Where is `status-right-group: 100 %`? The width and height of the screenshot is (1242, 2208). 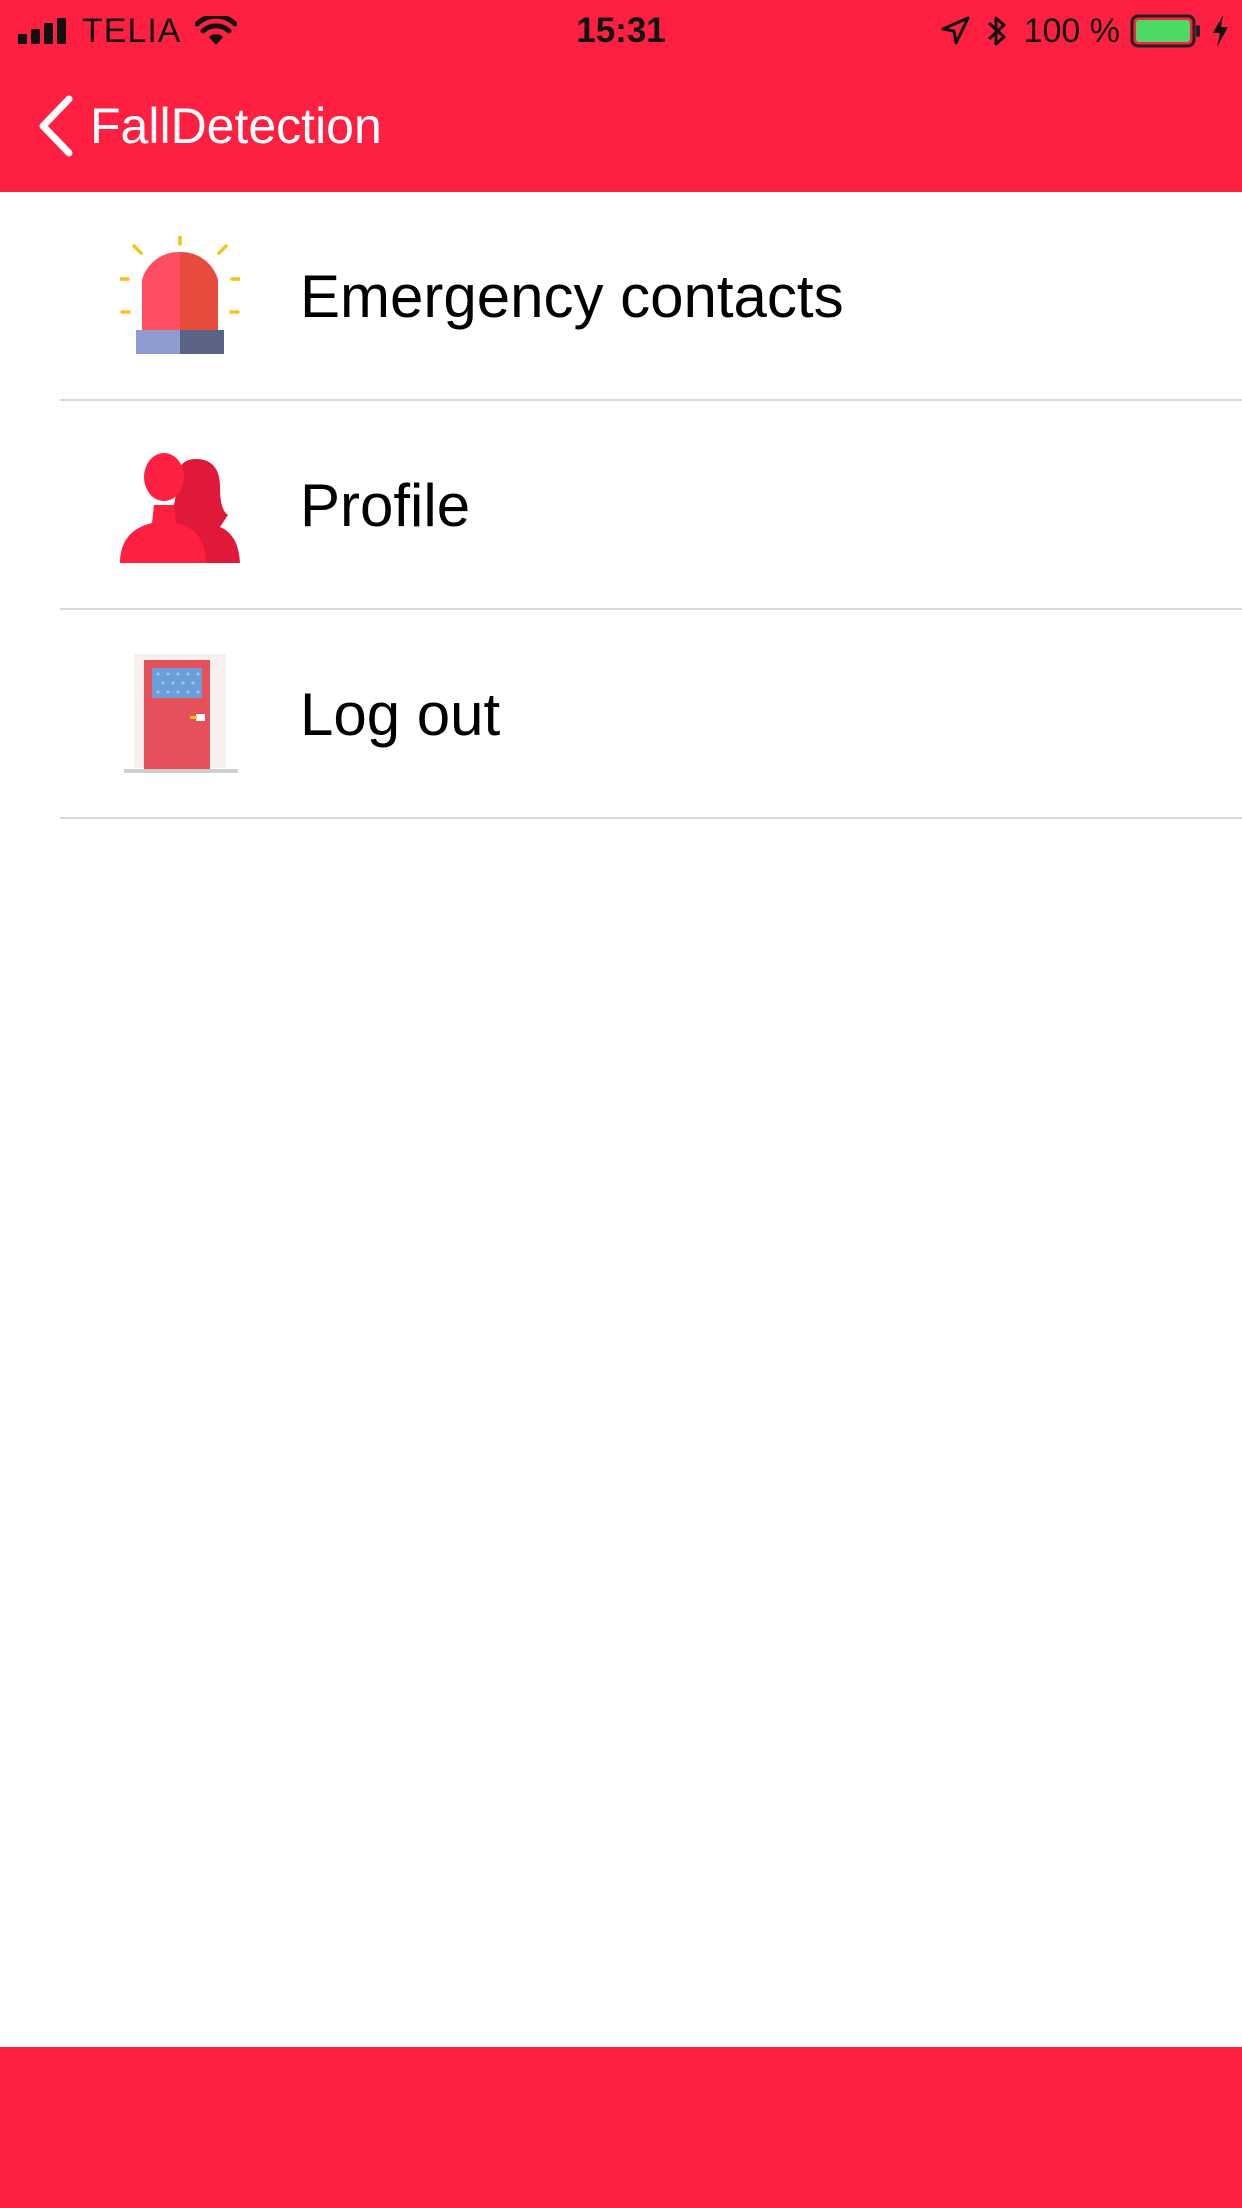 status-right-group: 100 % is located at coordinates (1085, 31).